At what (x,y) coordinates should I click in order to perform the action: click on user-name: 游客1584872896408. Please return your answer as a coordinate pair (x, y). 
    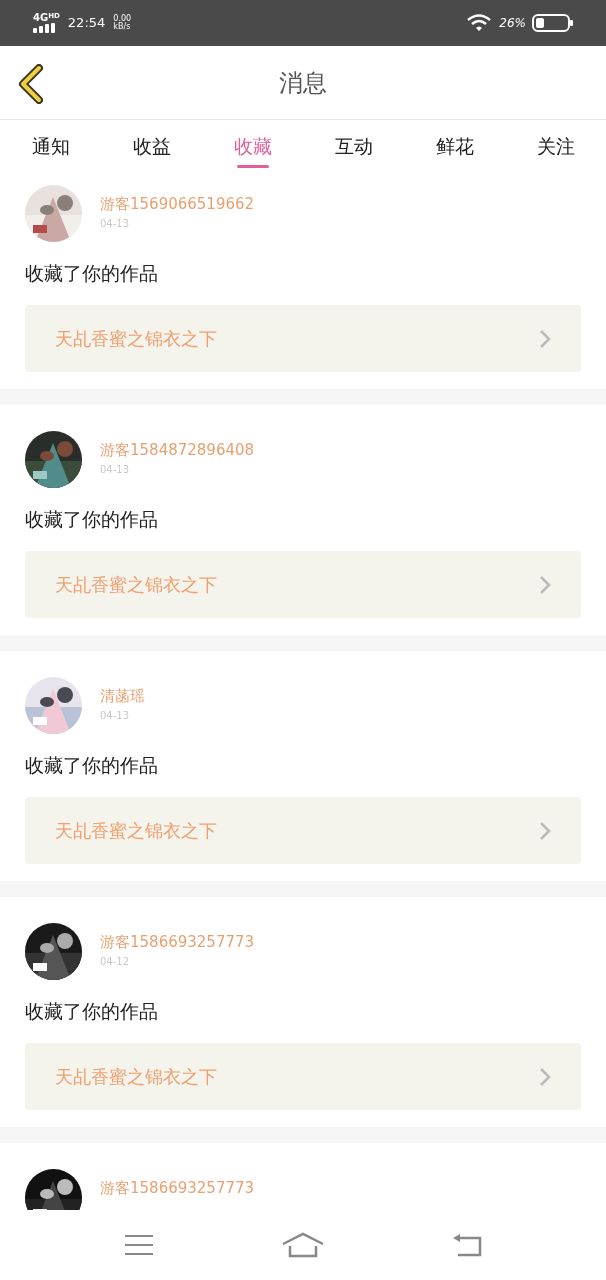
    Looking at the image, I should click on (177, 450).